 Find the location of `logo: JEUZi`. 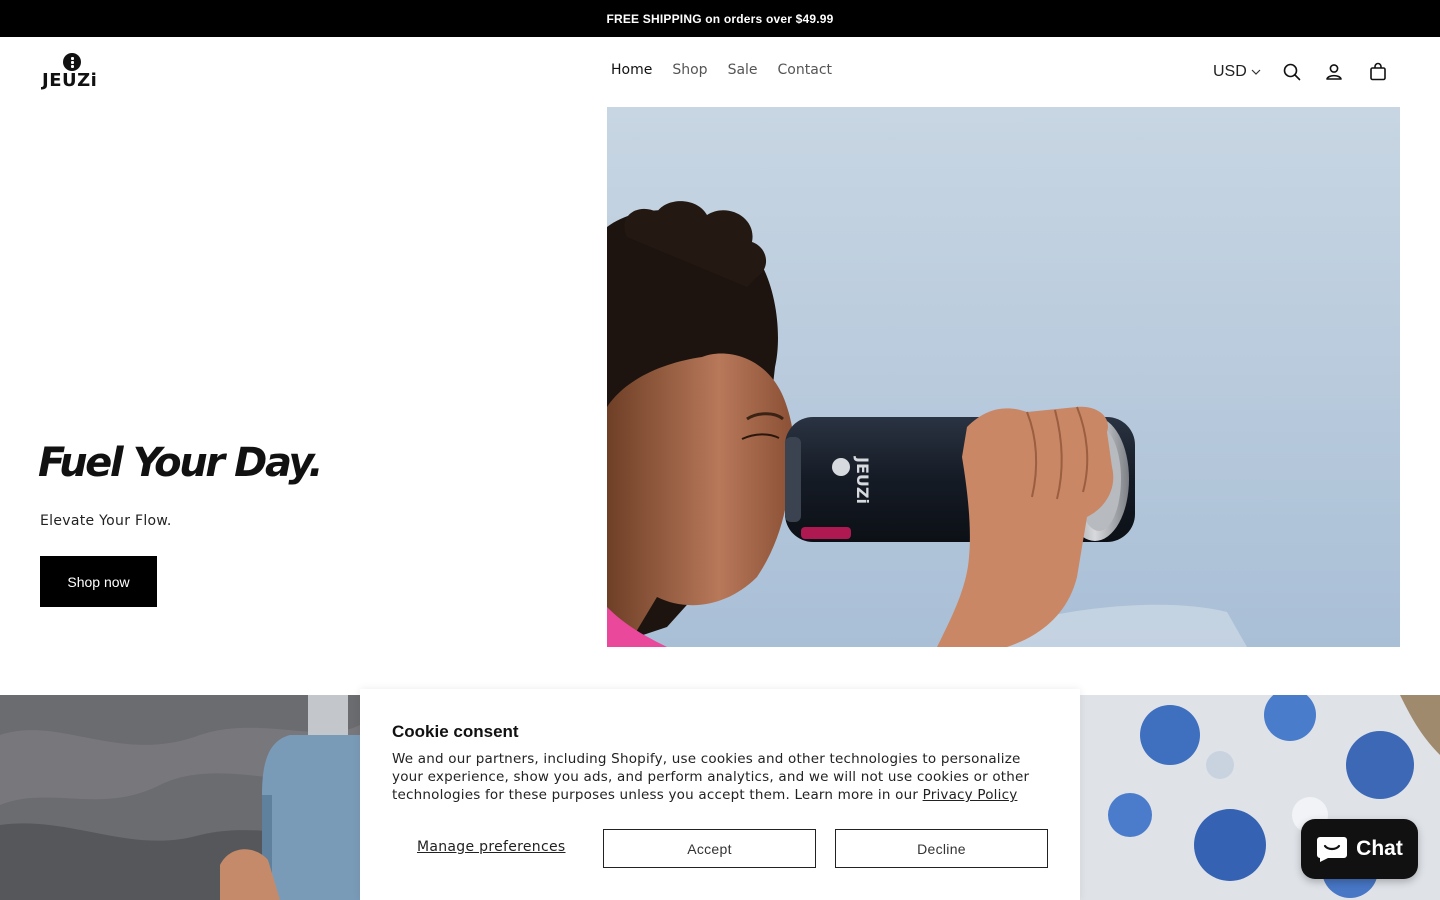

logo: JEUZi is located at coordinates (71, 73).